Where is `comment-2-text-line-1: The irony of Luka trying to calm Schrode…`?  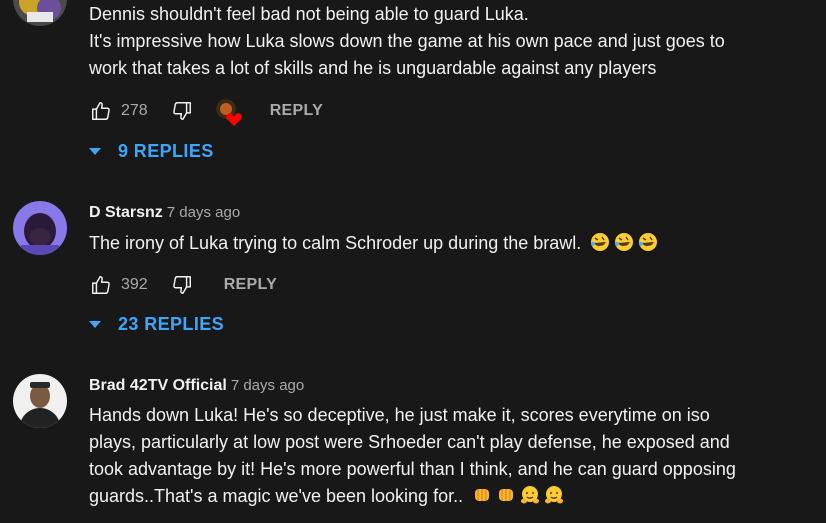 comment-2-text-line-1: The irony of Luka trying to calm Schrode… is located at coordinates (335, 243).